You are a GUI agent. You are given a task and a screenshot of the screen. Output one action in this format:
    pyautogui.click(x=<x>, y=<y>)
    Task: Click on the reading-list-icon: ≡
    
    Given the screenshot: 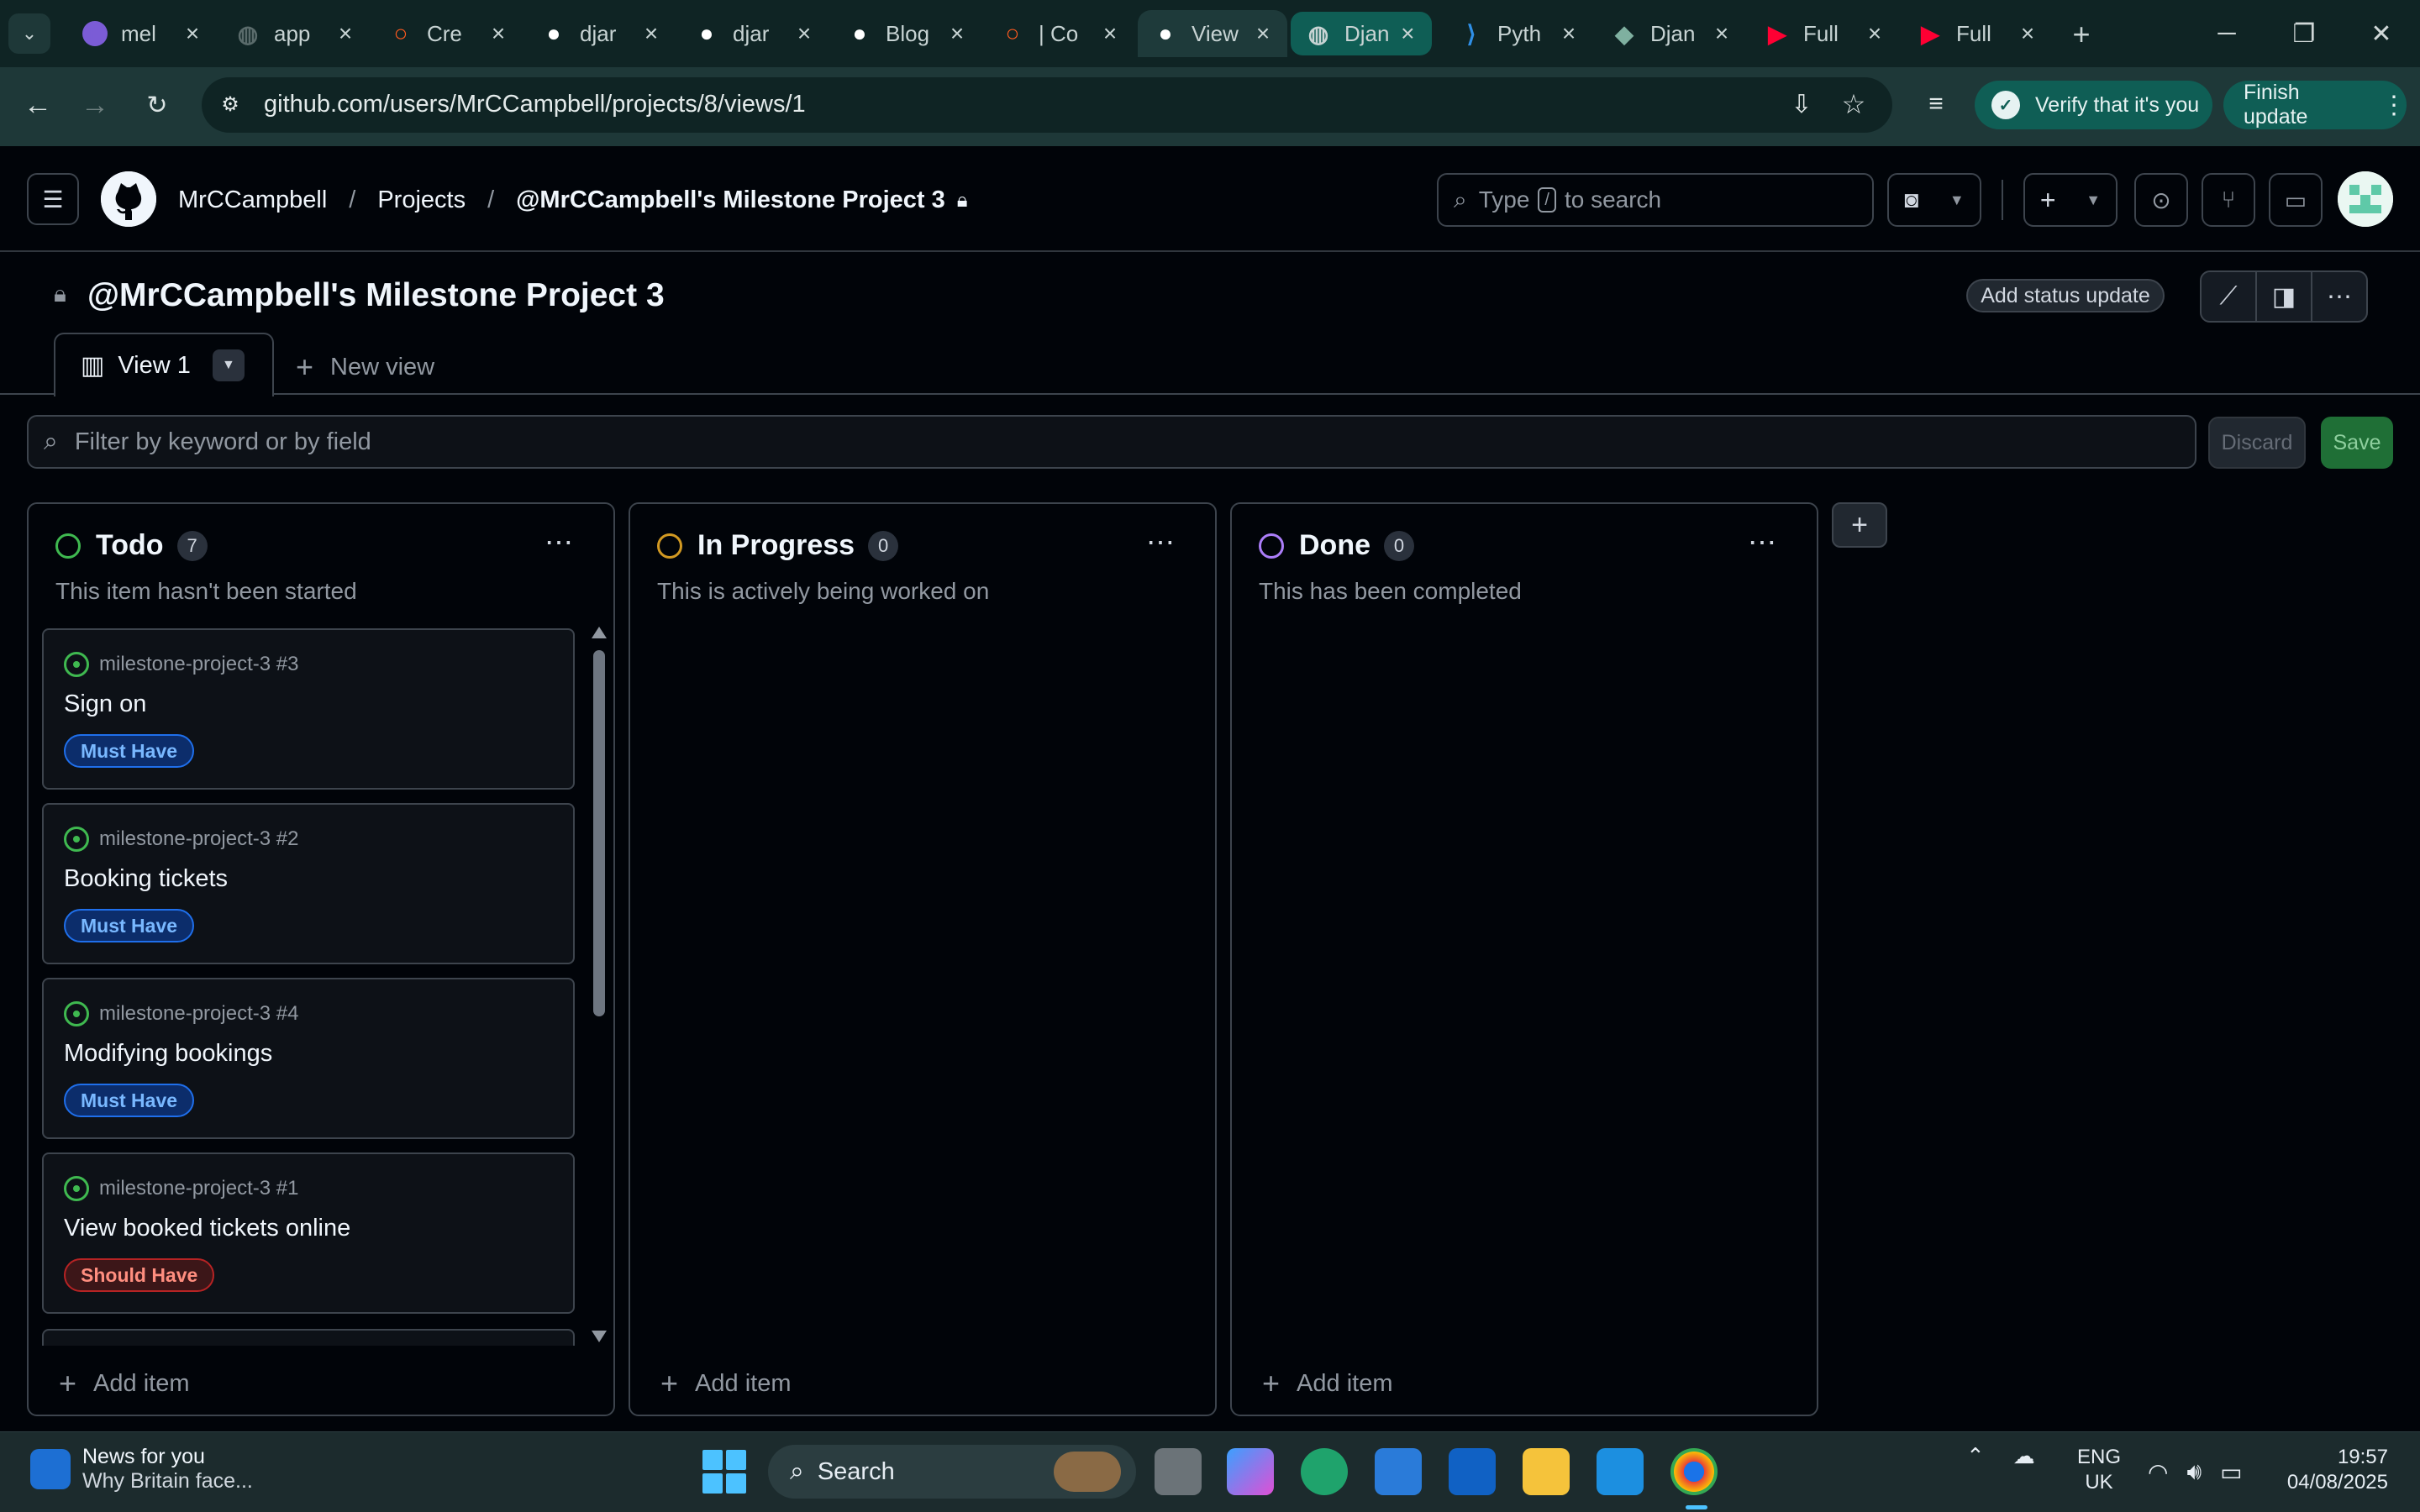 What is the action you would take?
    pyautogui.click(x=1936, y=104)
    